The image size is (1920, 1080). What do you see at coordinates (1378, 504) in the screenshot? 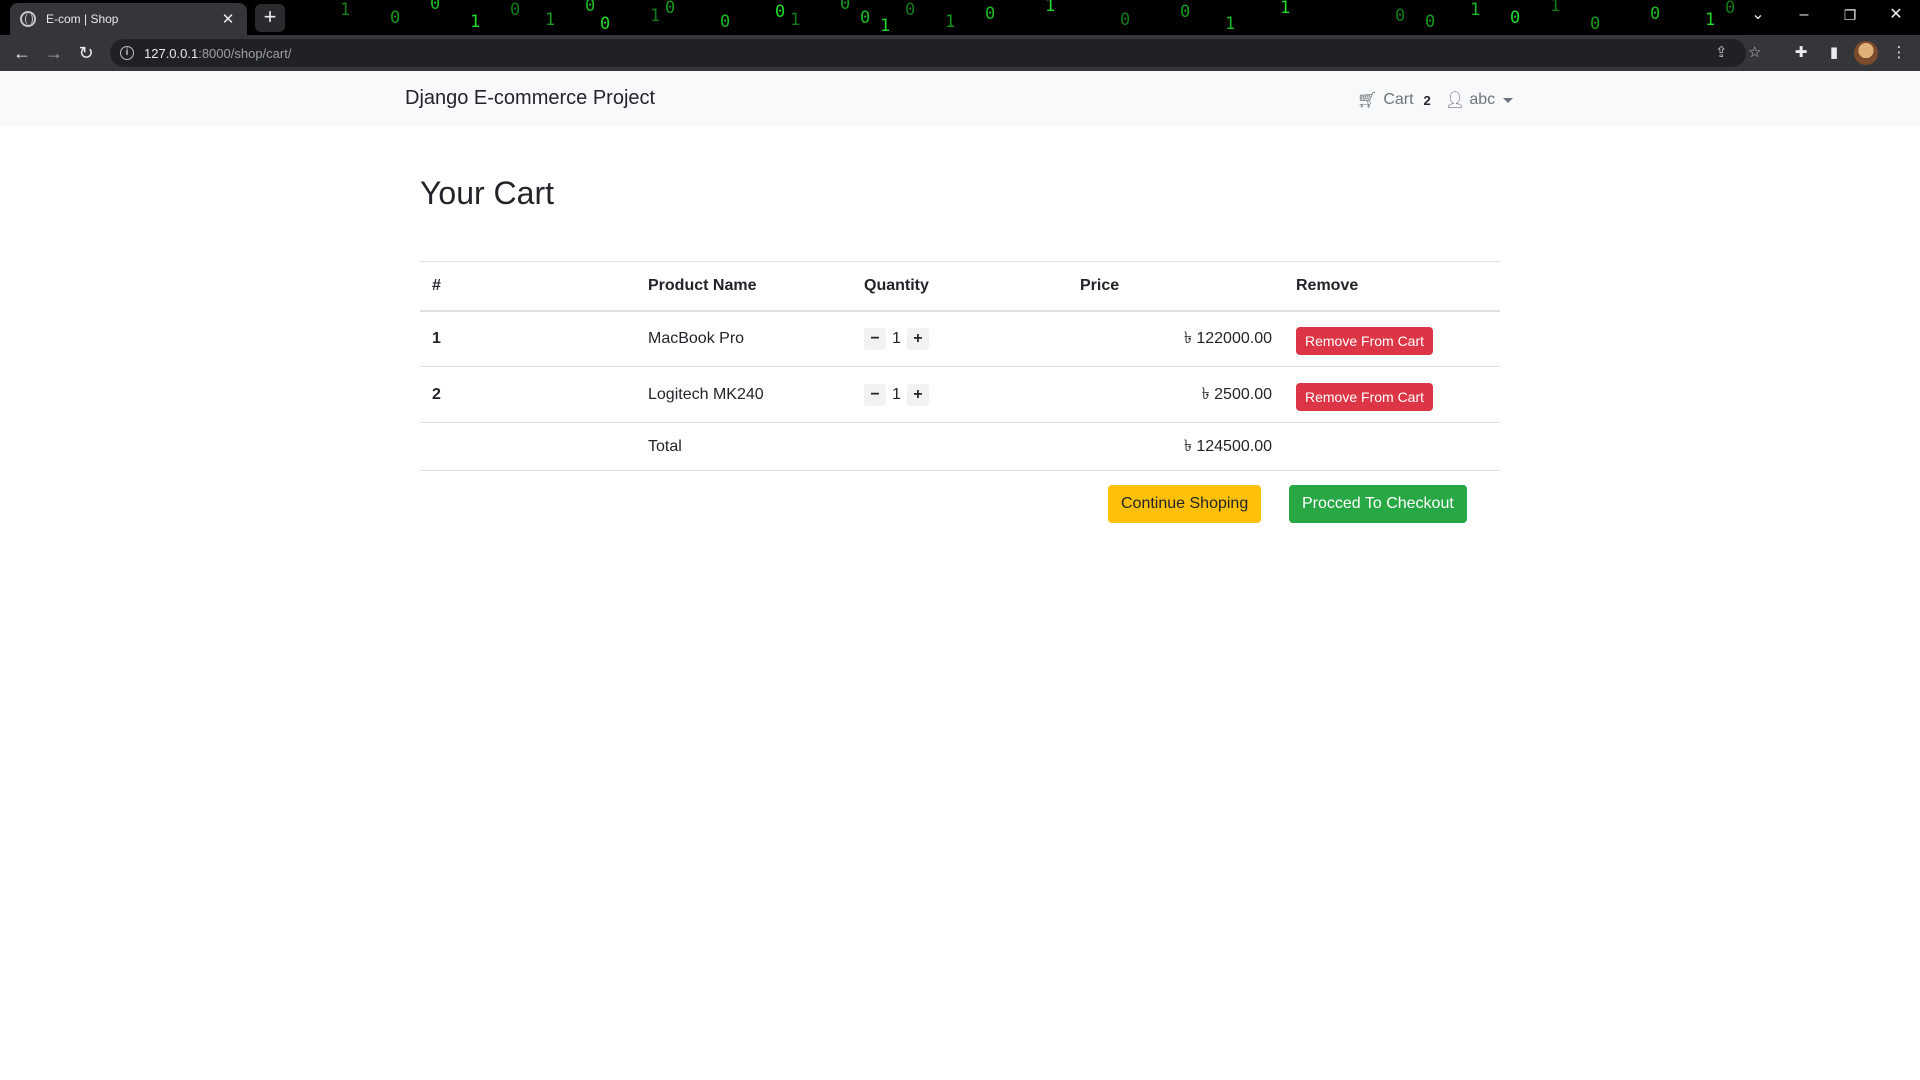
I see `proceed-to-checkout-button: Procced To Checkout` at bounding box center [1378, 504].